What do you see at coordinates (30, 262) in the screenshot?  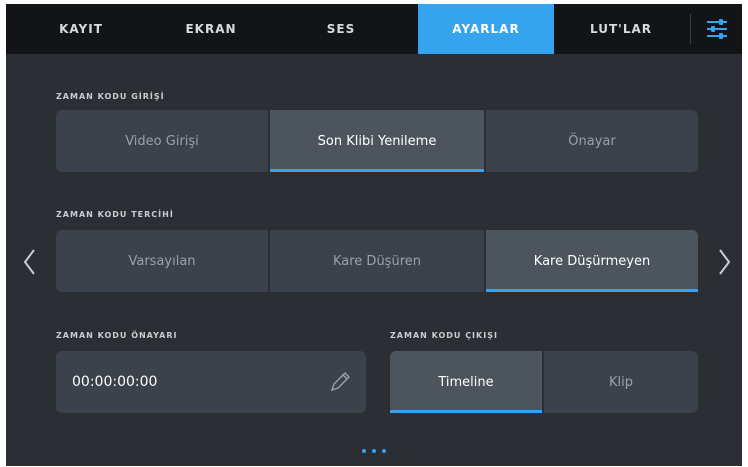 I see `chevron-left-icon` at bounding box center [30, 262].